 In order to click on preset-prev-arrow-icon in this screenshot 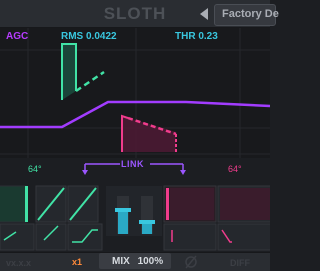, I will do `click(204, 14)`.